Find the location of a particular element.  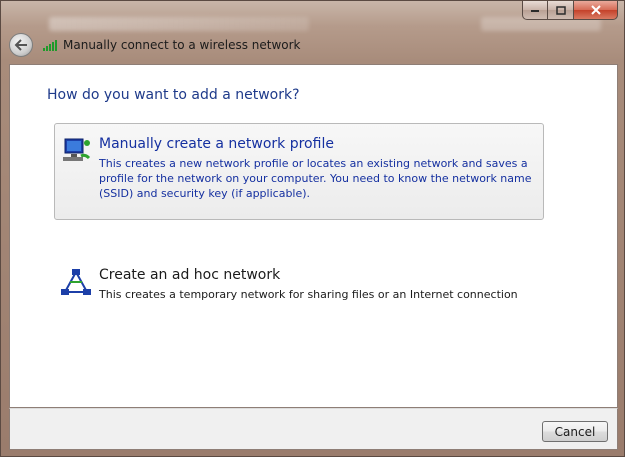

cancel-button: Cancel is located at coordinates (575, 431).